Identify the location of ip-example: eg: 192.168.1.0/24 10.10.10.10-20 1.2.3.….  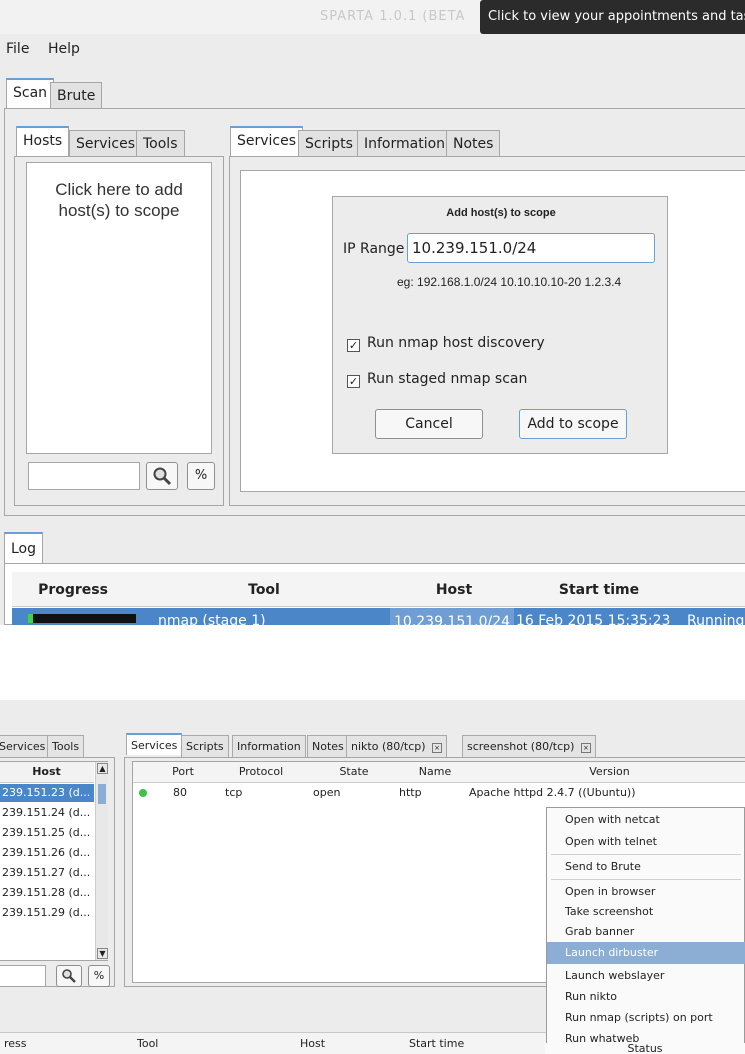
(509, 282).